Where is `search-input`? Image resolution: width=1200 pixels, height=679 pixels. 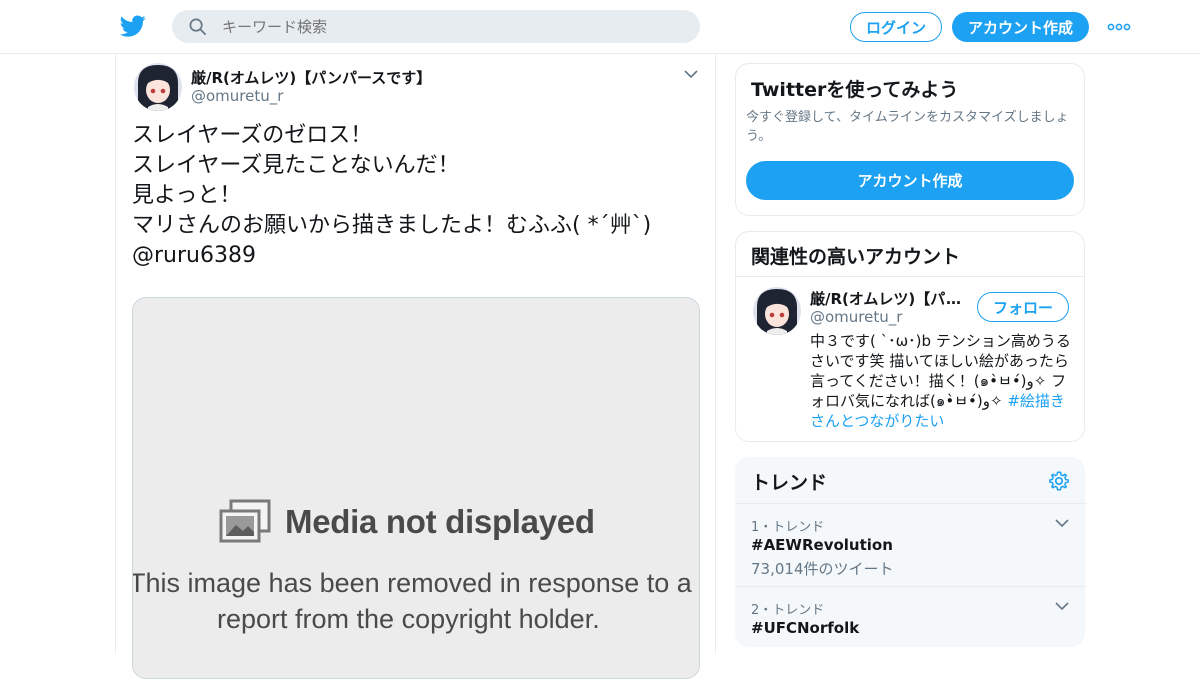 search-input is located at coordinates (452, 26).